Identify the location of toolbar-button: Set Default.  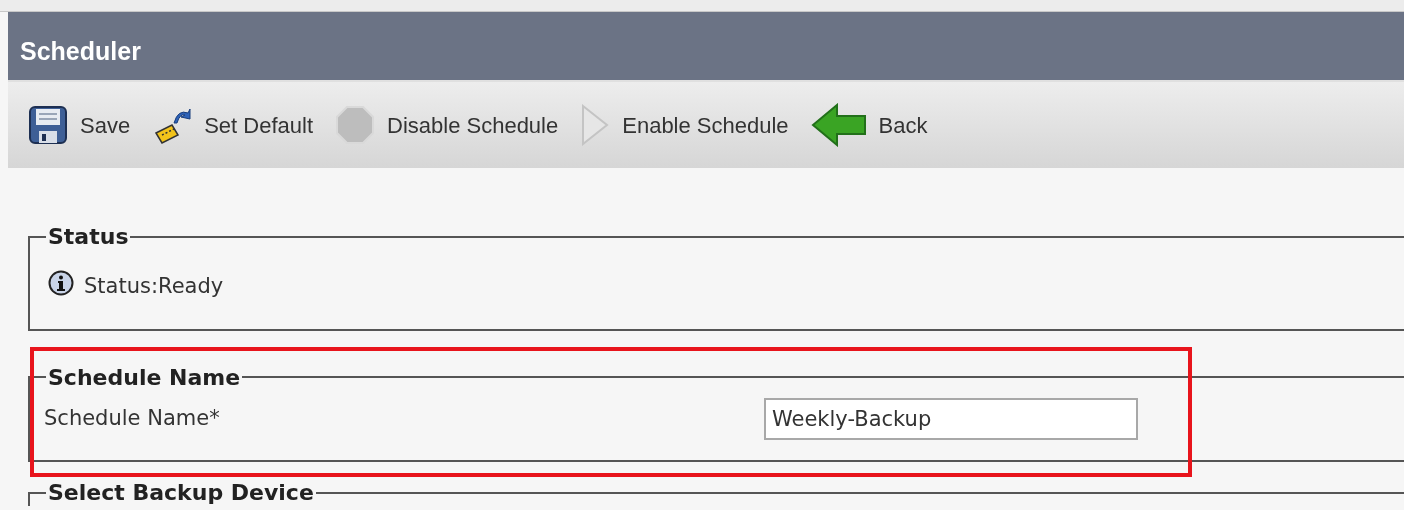
(238, 125).